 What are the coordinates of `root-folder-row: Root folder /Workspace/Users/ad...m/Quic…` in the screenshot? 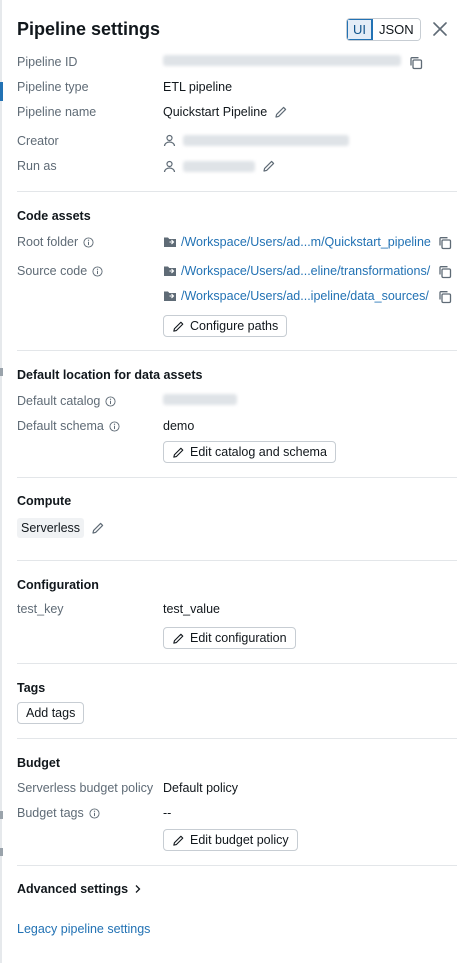 It's located at (237, 243).